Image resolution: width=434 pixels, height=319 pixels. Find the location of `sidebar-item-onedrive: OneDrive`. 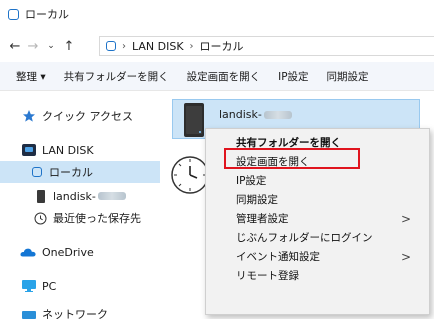

sidebar-item-onedrive: OneDrive is located at coordinates (57, 252).